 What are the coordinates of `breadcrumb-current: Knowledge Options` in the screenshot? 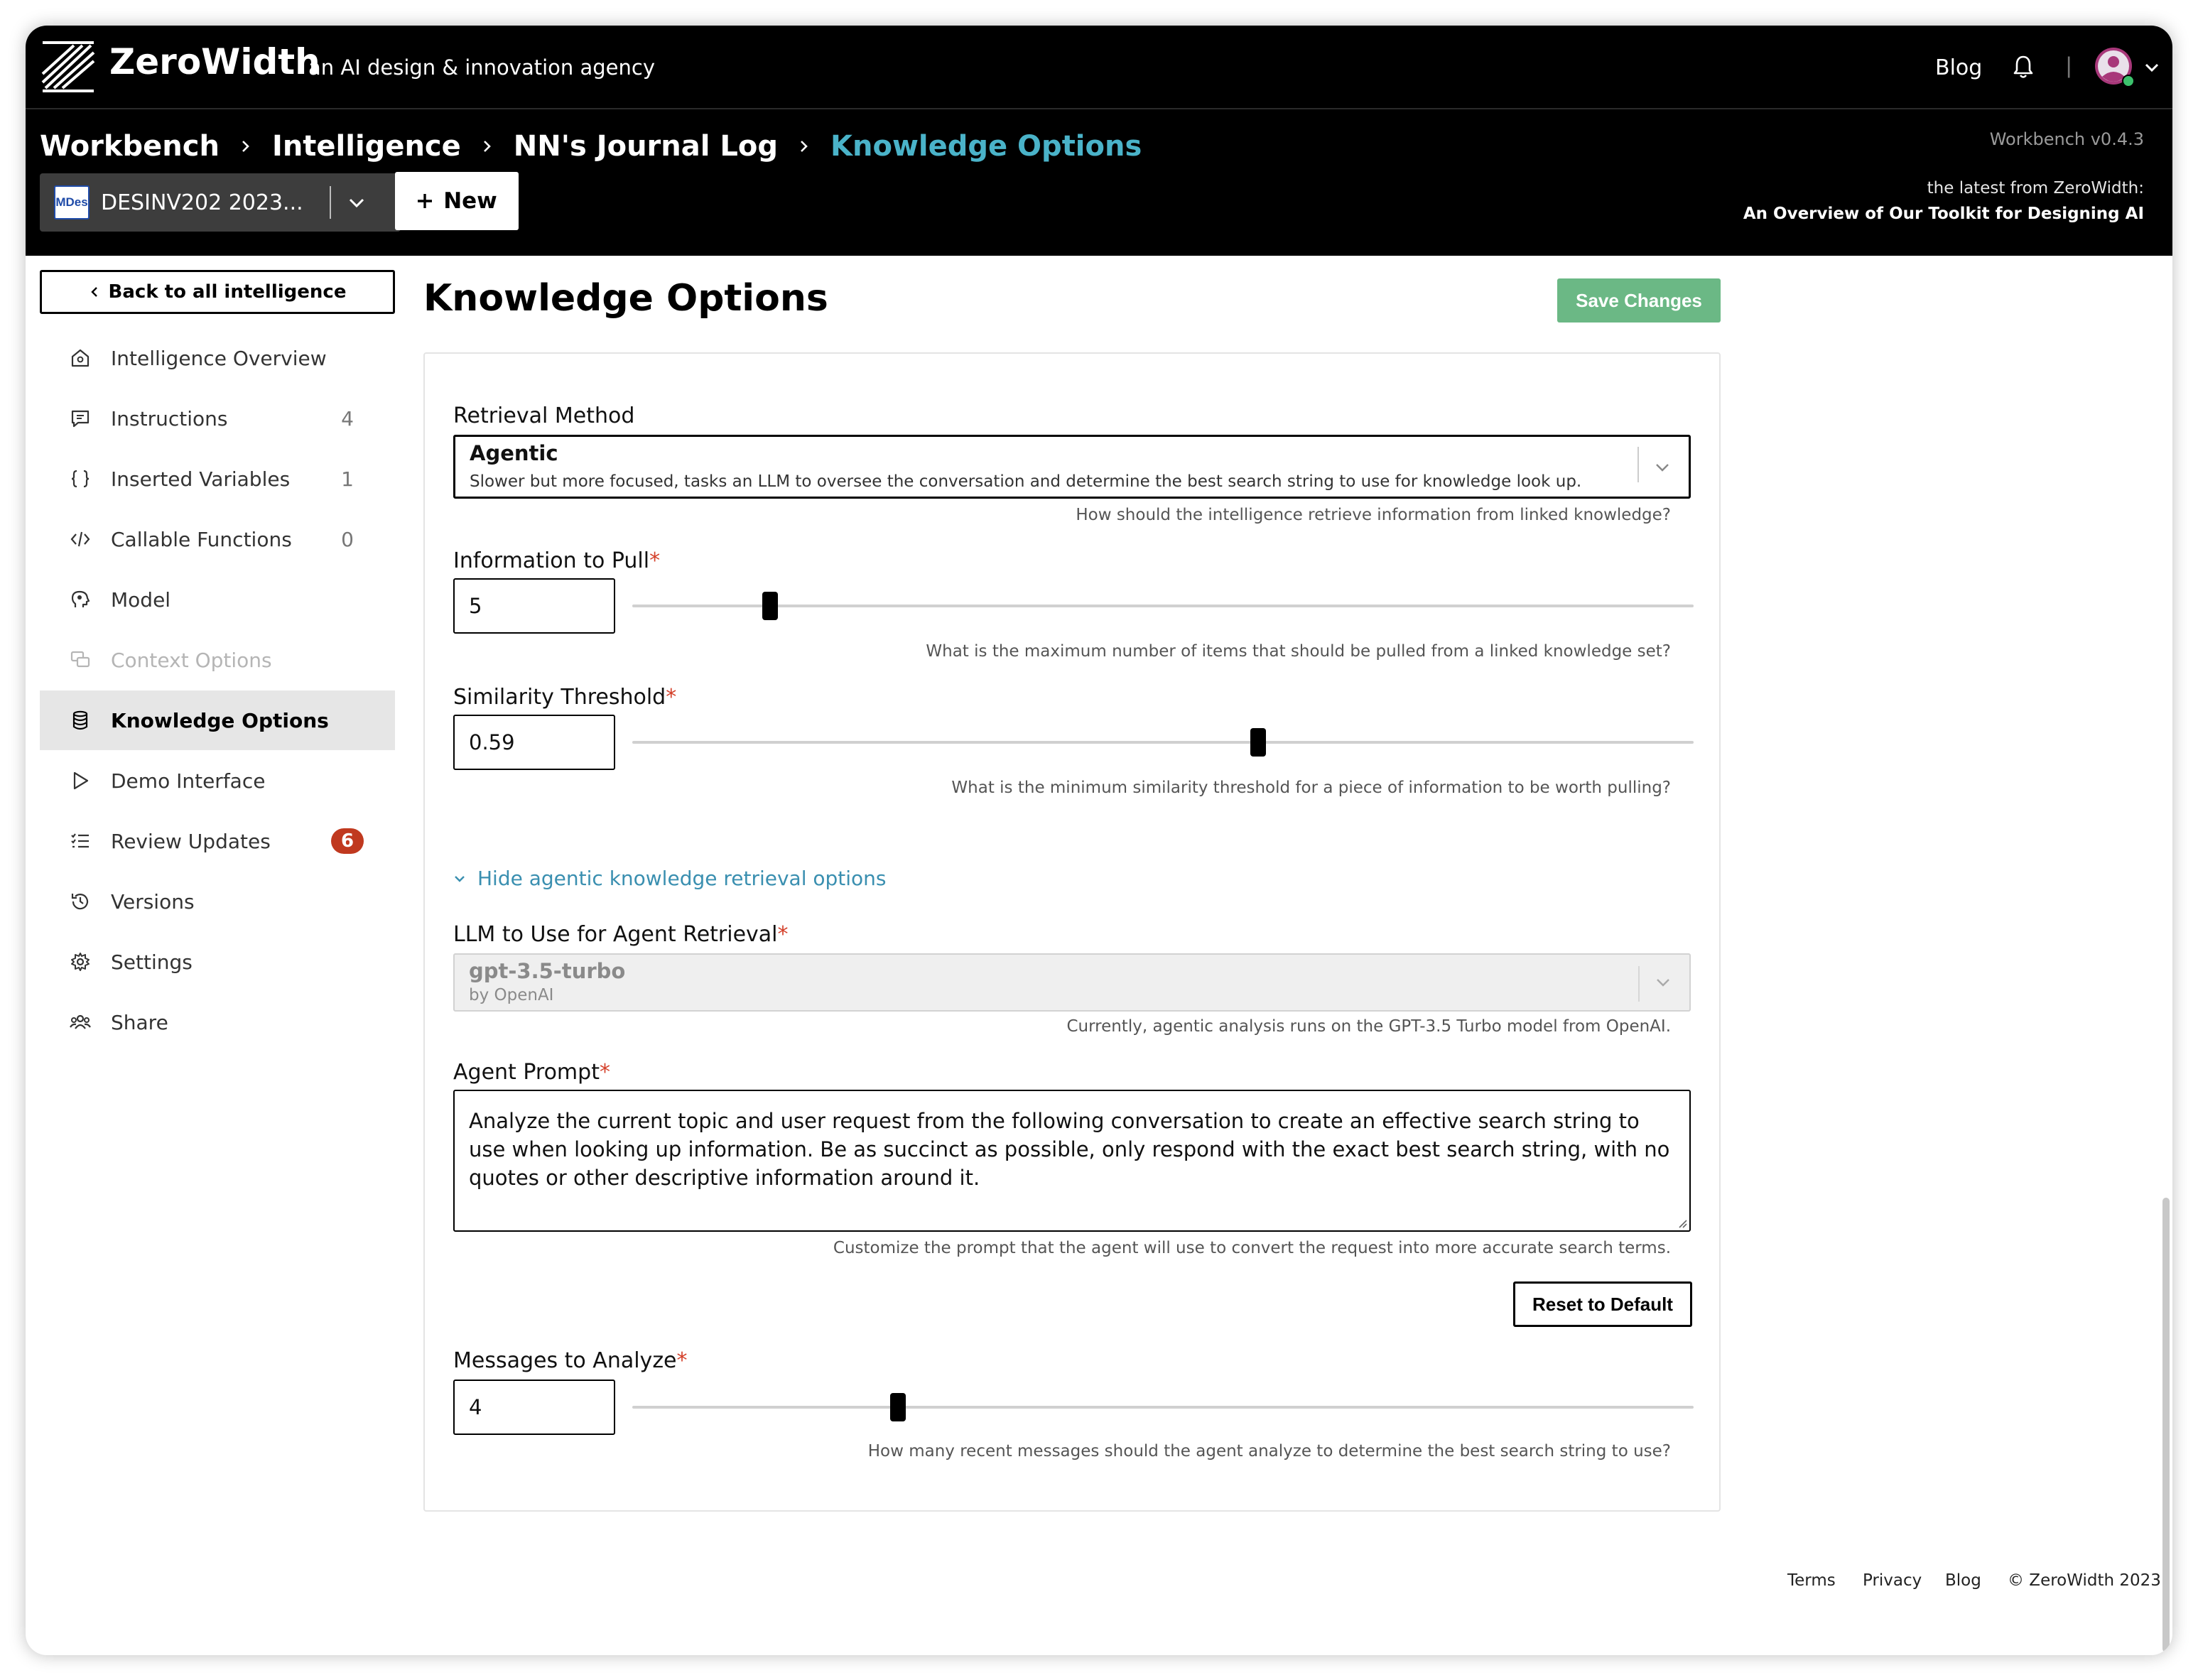 It's located at (986, 147).